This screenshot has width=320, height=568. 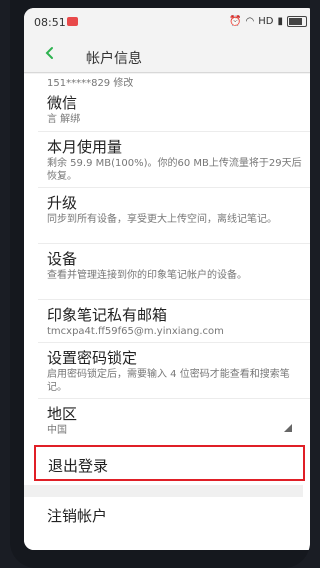 I want to click on app-bar: 帐户信息, so click(x=167, y=54).